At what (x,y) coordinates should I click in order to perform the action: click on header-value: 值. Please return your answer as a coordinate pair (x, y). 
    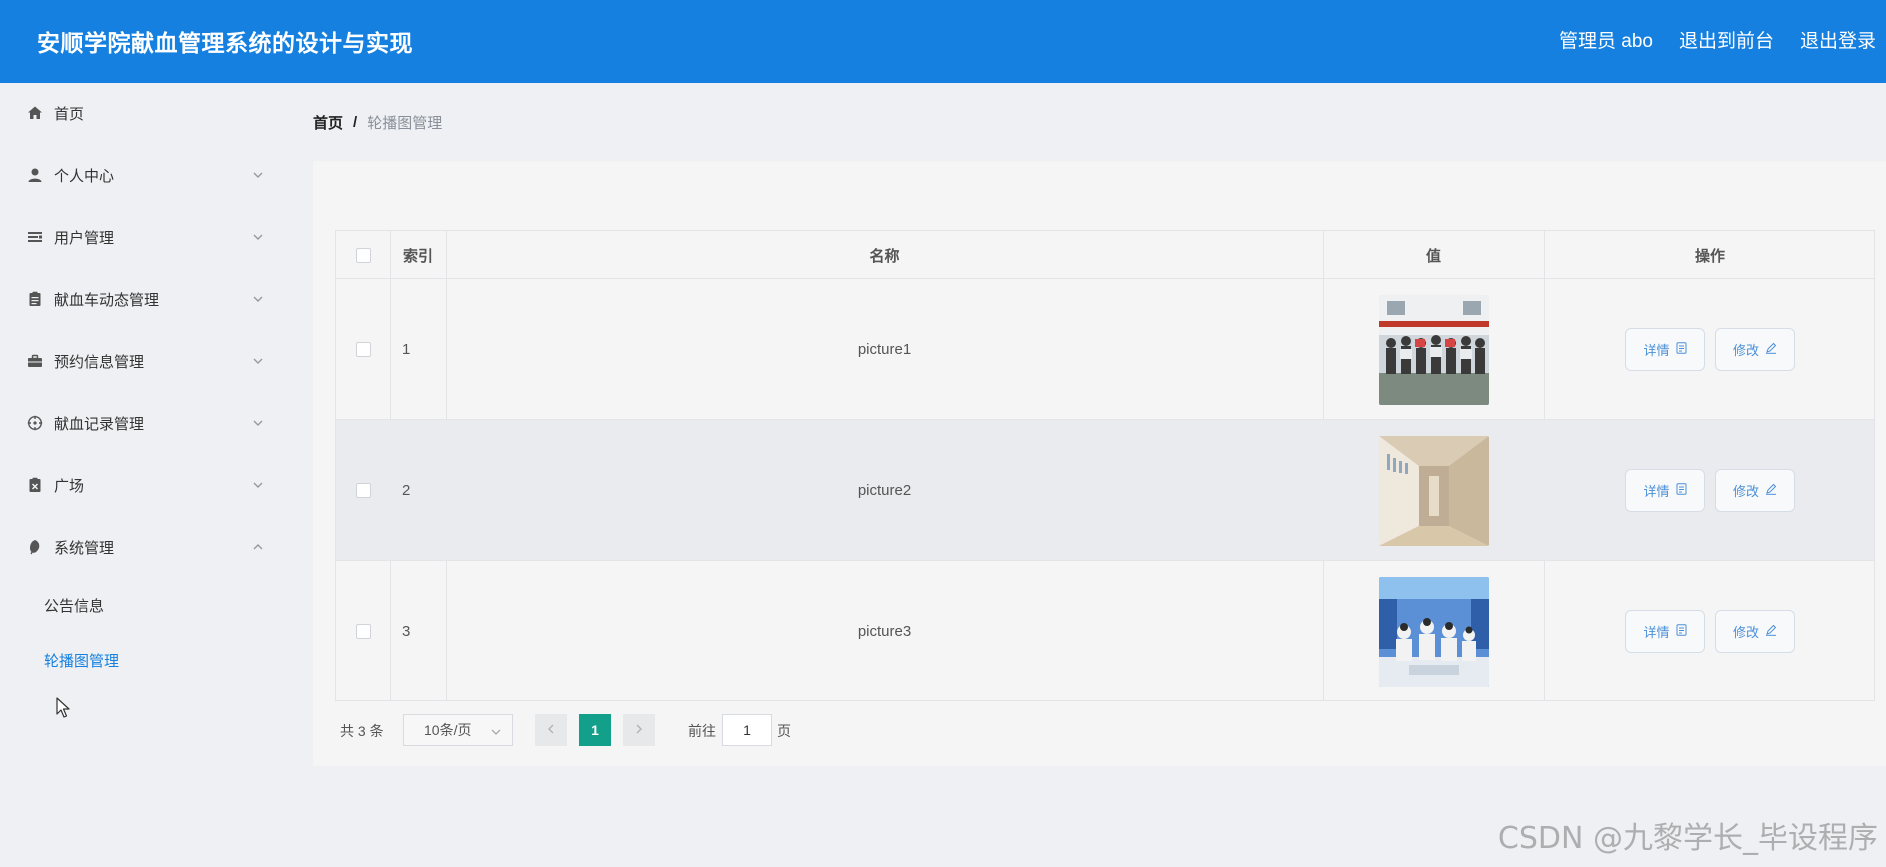
    Looking at the image, I should click on (1433, 256).